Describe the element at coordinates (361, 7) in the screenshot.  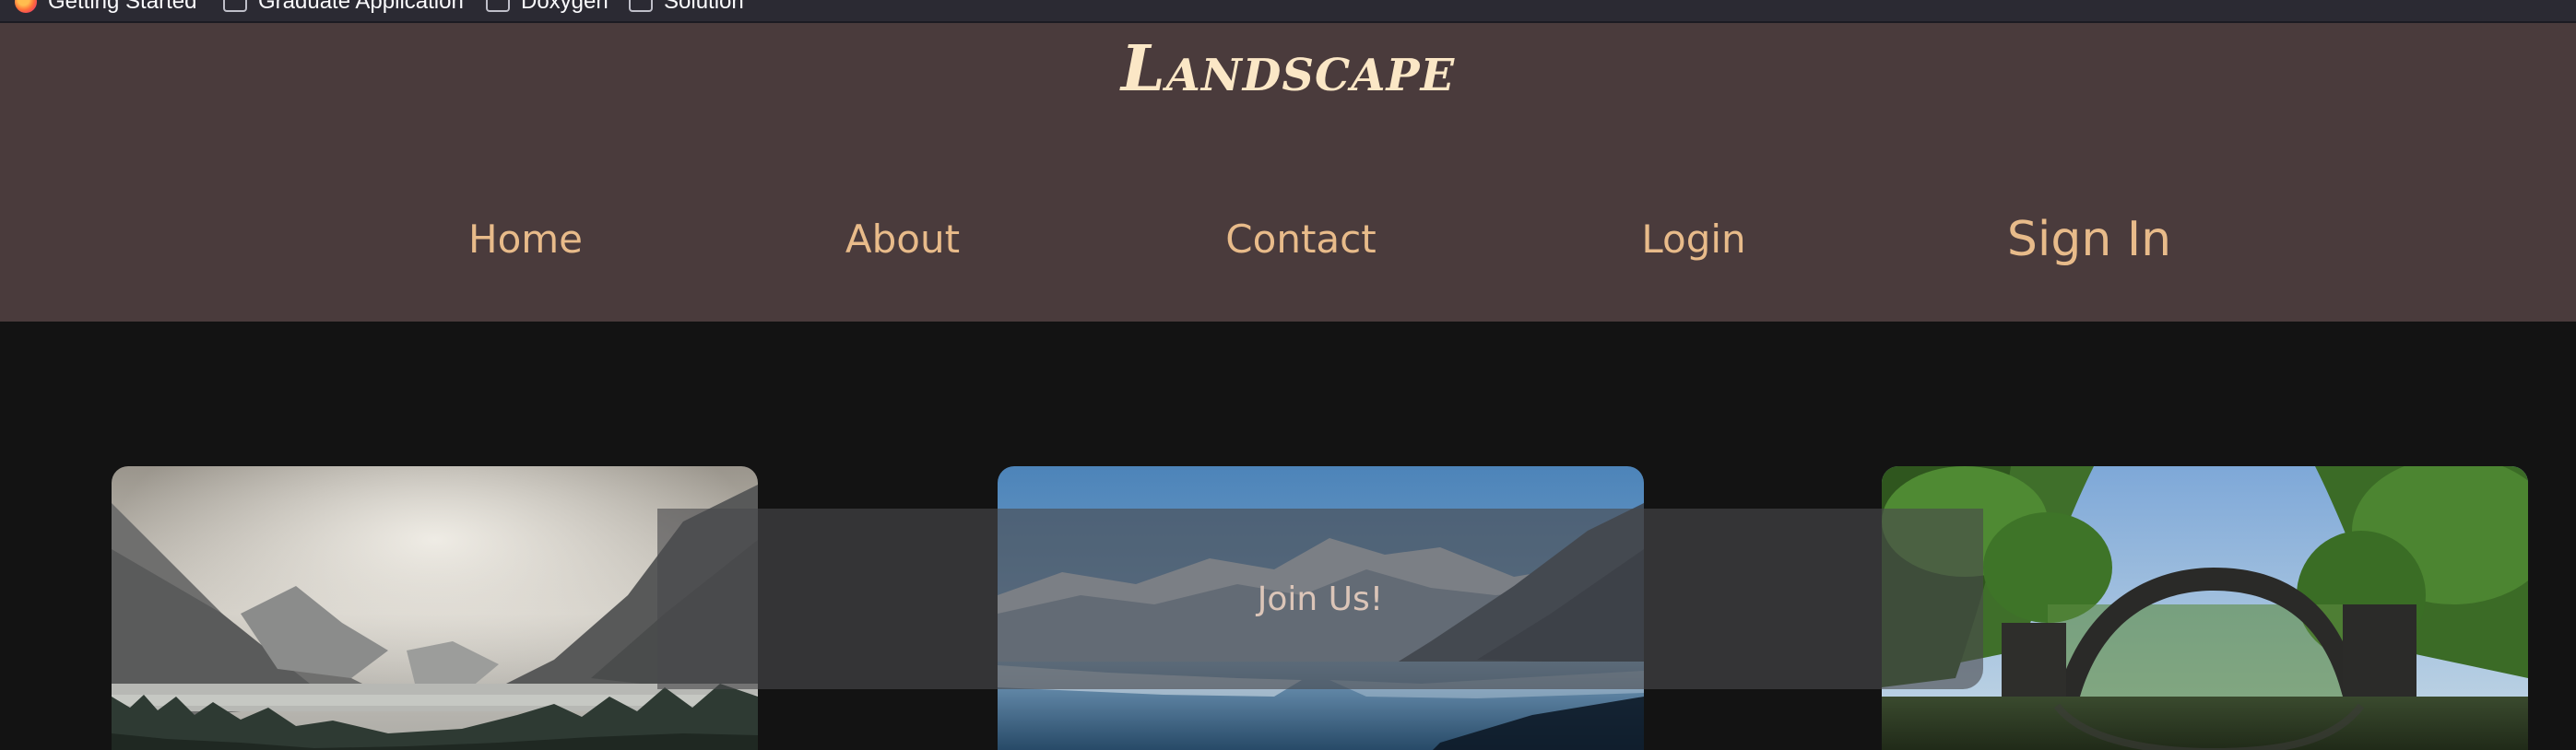
I see `bookmark-label: Graduate Application` at that location.